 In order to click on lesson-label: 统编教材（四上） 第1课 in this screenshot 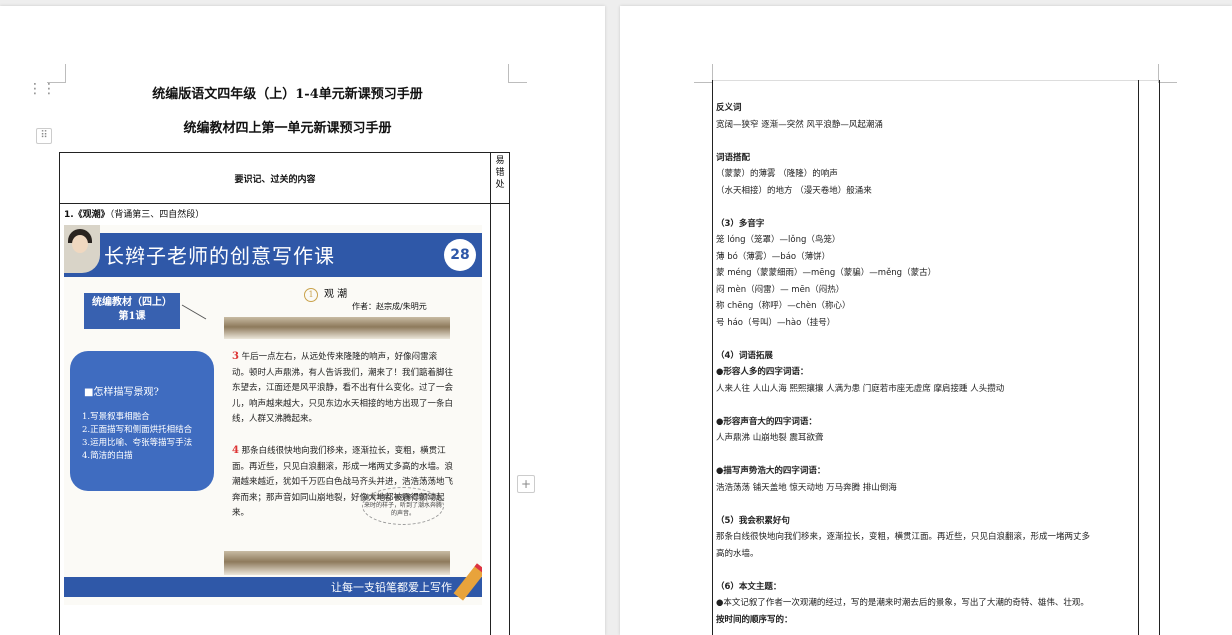, I will do `click(132, 311)`.